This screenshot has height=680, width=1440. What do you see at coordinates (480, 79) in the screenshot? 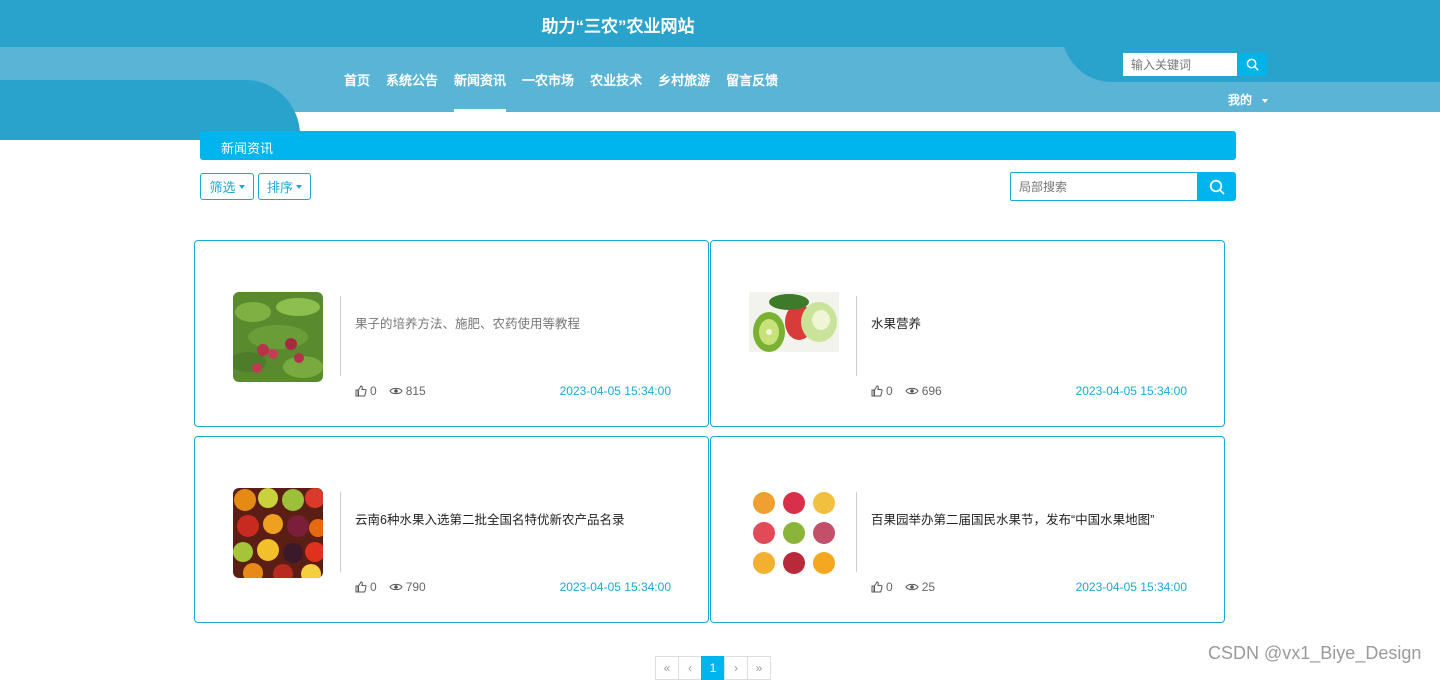
I see `nav-item-news: 新闻资讯` at bounding box center [480, 79].